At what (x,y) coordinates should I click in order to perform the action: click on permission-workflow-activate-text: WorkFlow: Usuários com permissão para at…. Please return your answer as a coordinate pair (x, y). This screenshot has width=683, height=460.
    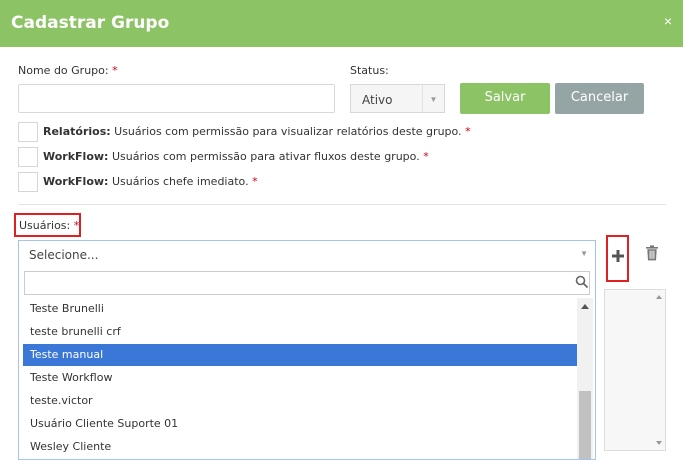
    Looking at the image, I should click on (236, 156).